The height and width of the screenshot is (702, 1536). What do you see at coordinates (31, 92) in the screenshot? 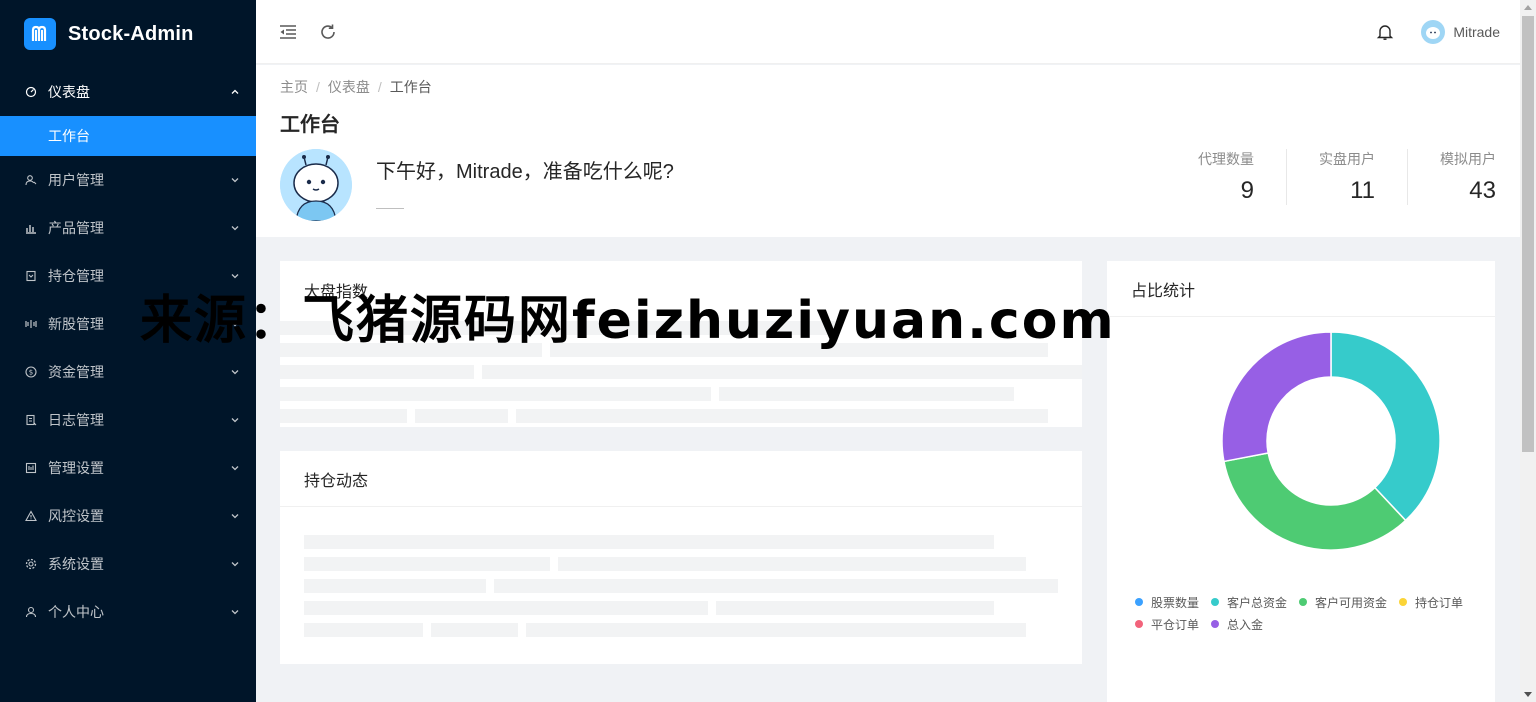
I see `dashboard-icon` at bounding box center [31, 92].